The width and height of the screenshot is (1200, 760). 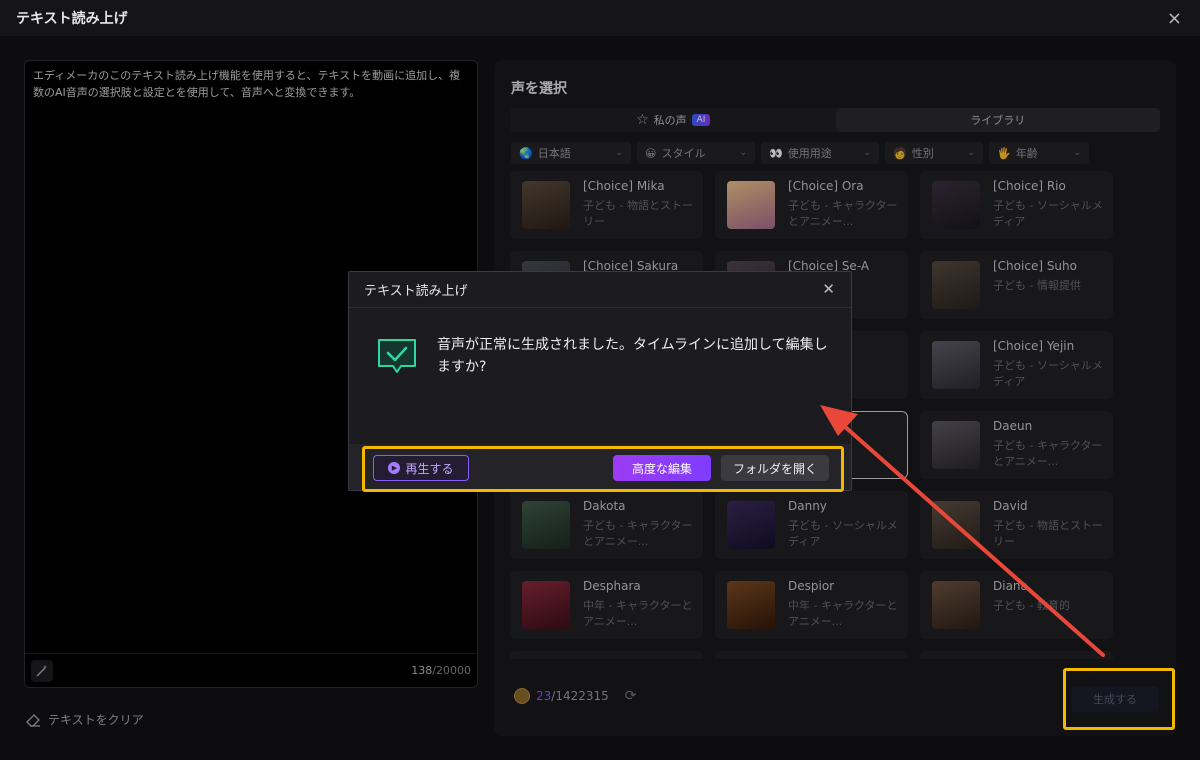 I want to click on dialog-title: テキスト読み上げ, so click(x=600, y=290).